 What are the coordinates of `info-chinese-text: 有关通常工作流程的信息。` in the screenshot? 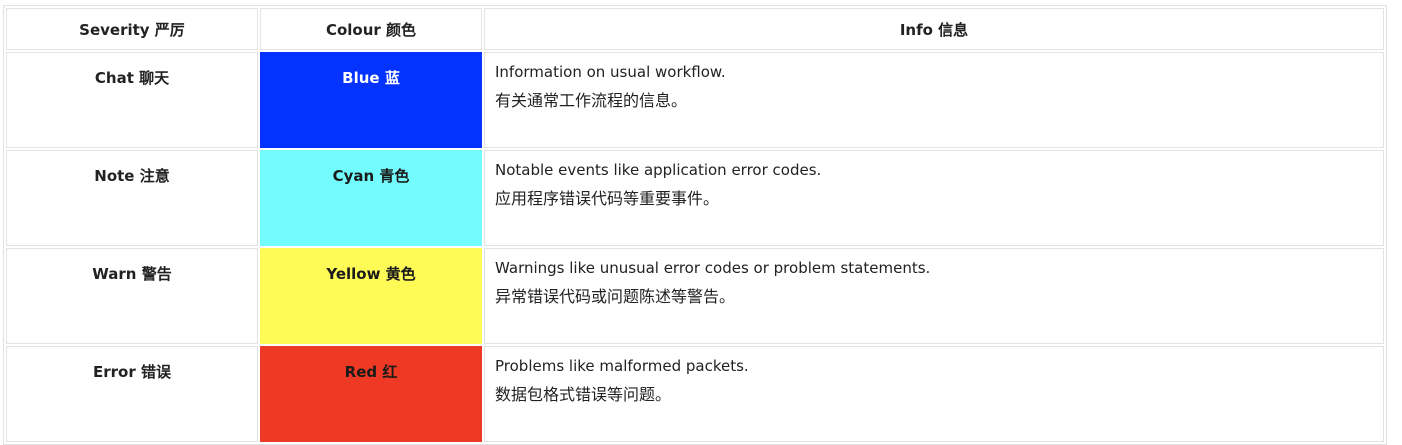 It's located at (591, 100).